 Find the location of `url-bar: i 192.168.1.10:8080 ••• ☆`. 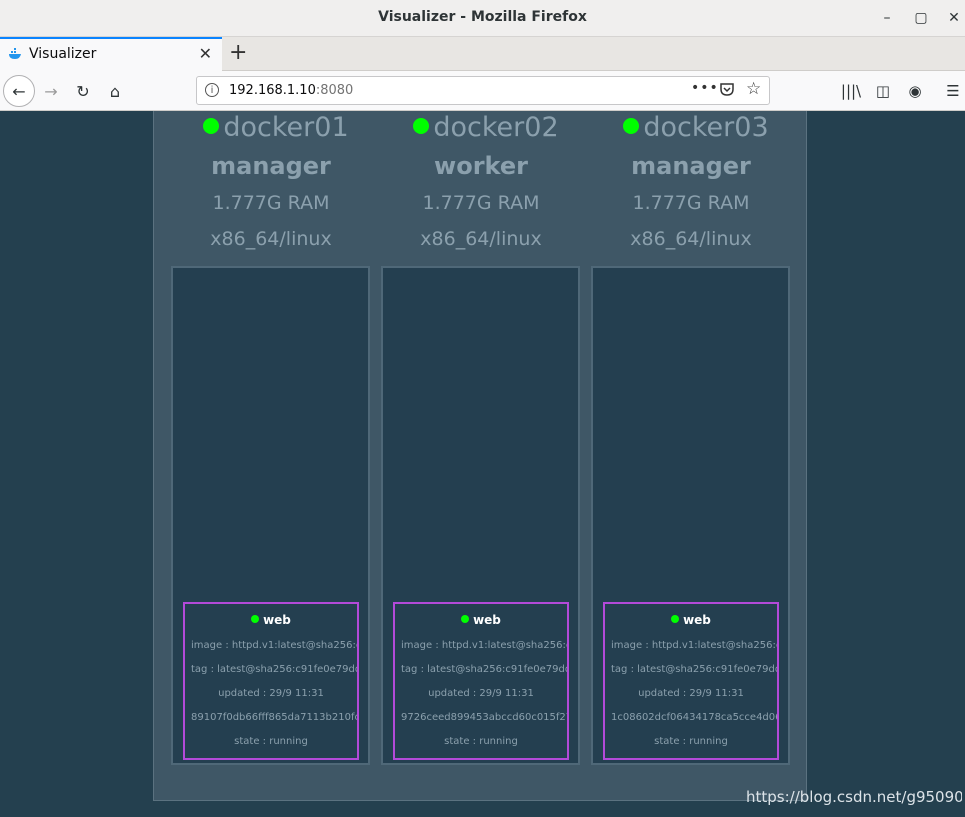

url-bar: i 192.168.1.10:8080 ••• ☆ is located at coordinates (483, 90).